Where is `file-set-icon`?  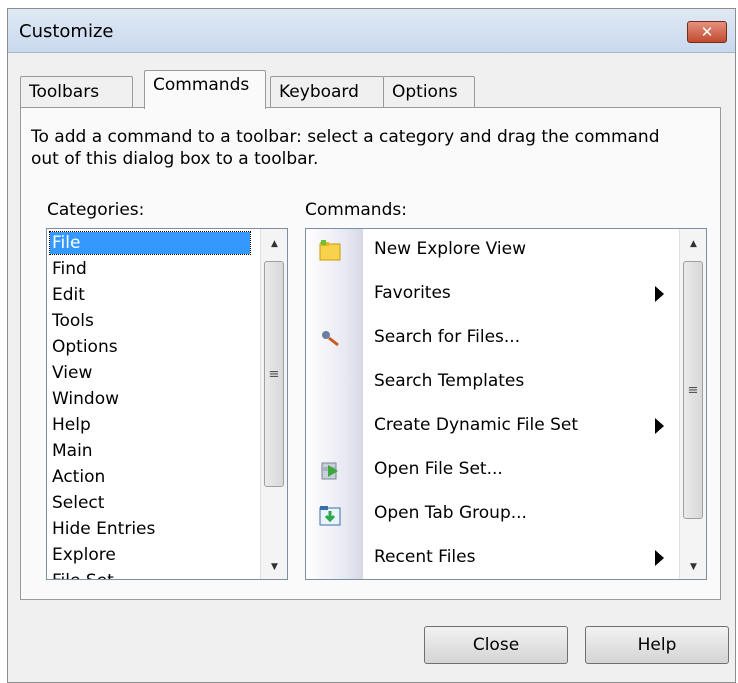 file-set-icon is located at coordinates (330, 471).